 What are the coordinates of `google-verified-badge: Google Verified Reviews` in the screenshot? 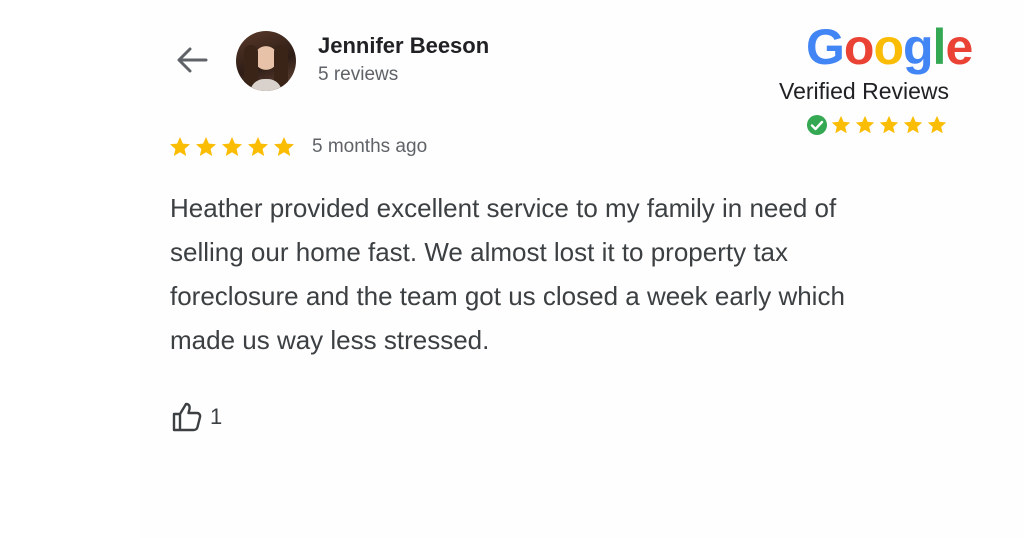 It's located at (885, 83).